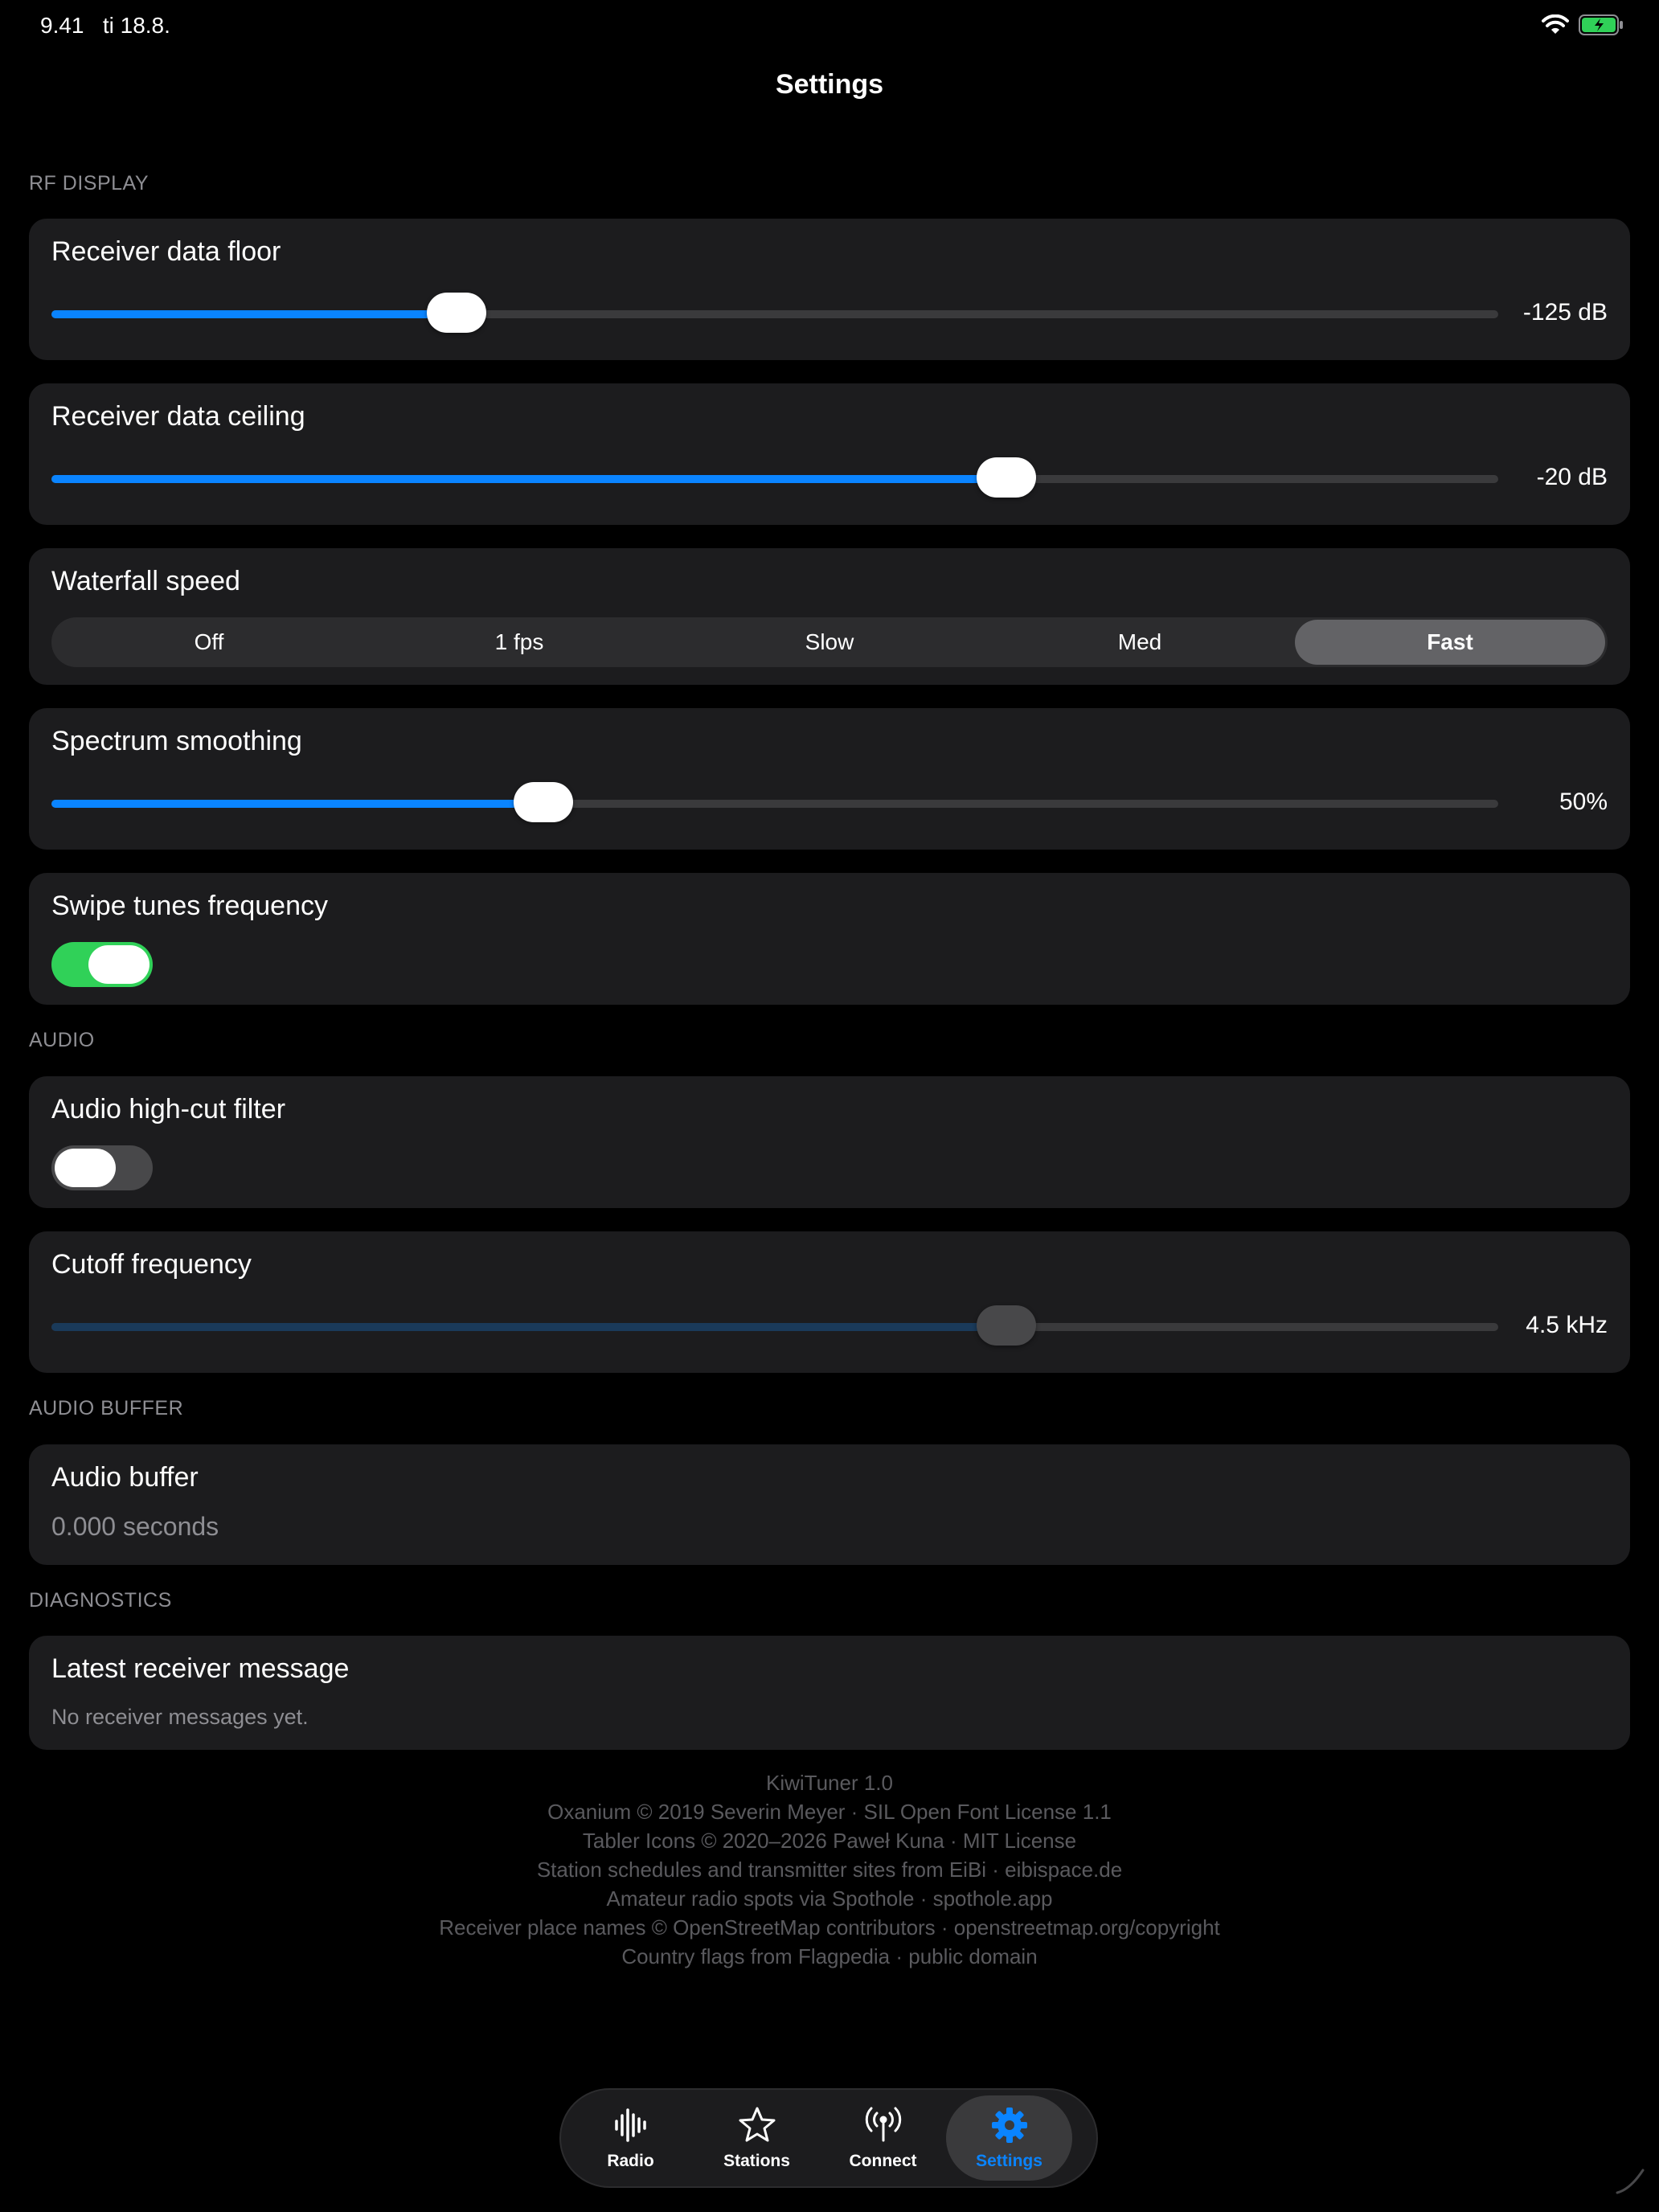  I want to click on spectrum-smoothing-label: Spectrum smoothing, so click(176, 741).